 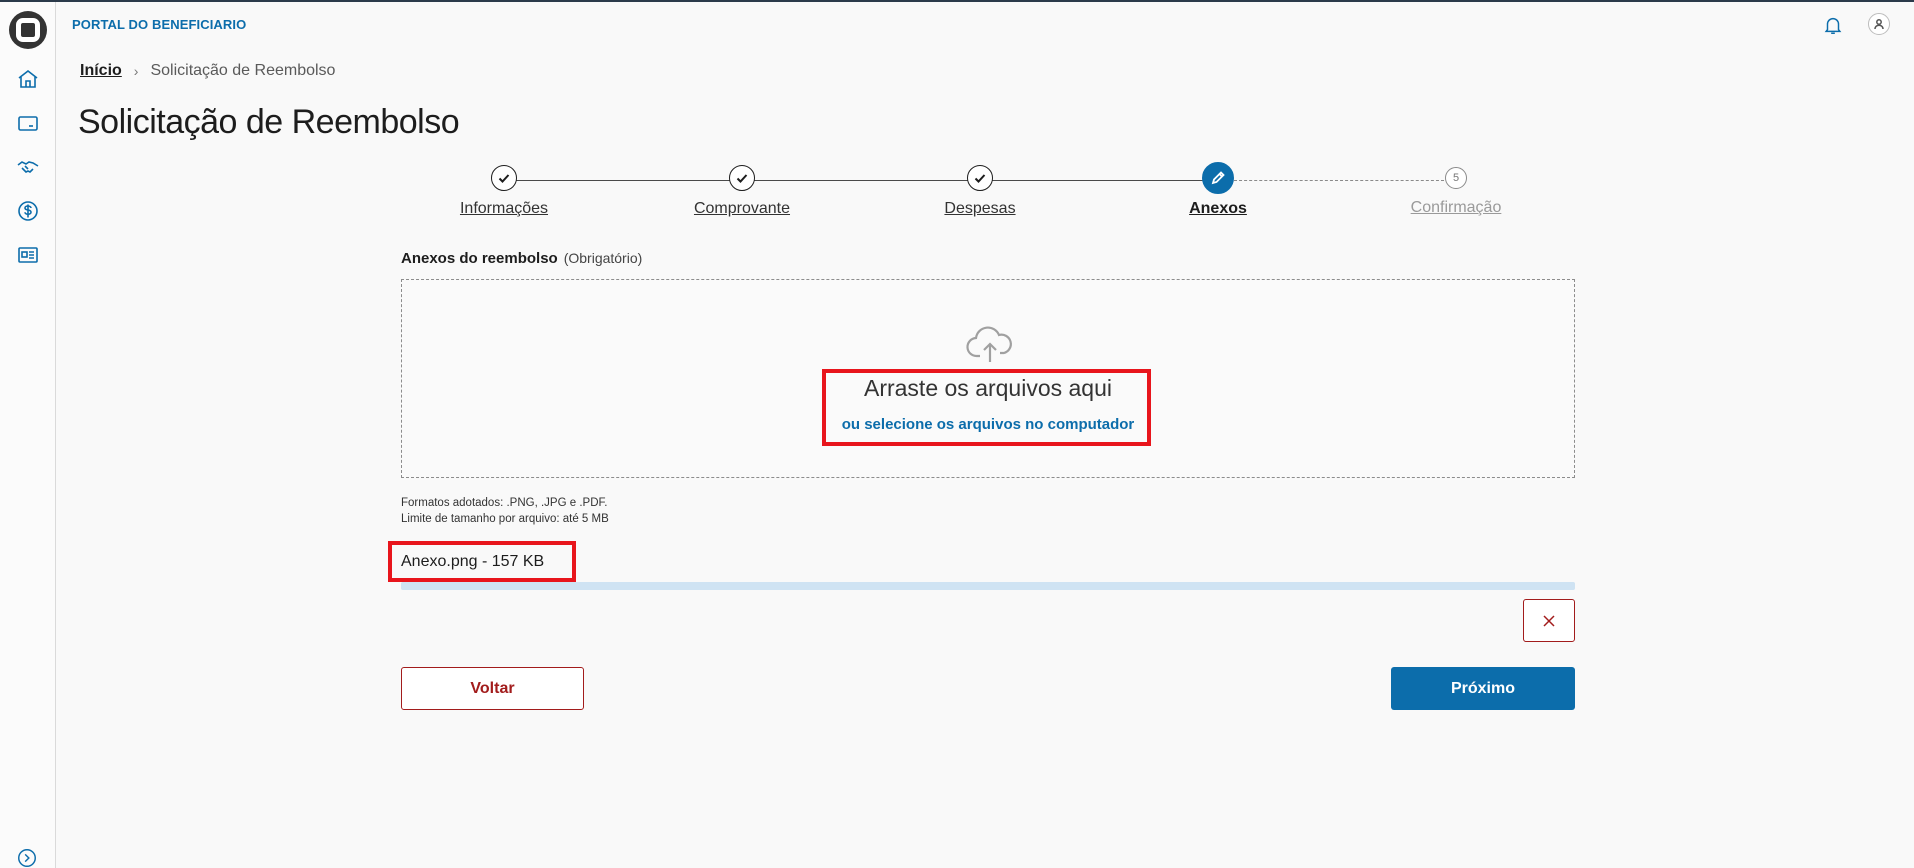 I want to click on drag-files-text: Arraste os arquivos aqui, so click(x=987, y=388).